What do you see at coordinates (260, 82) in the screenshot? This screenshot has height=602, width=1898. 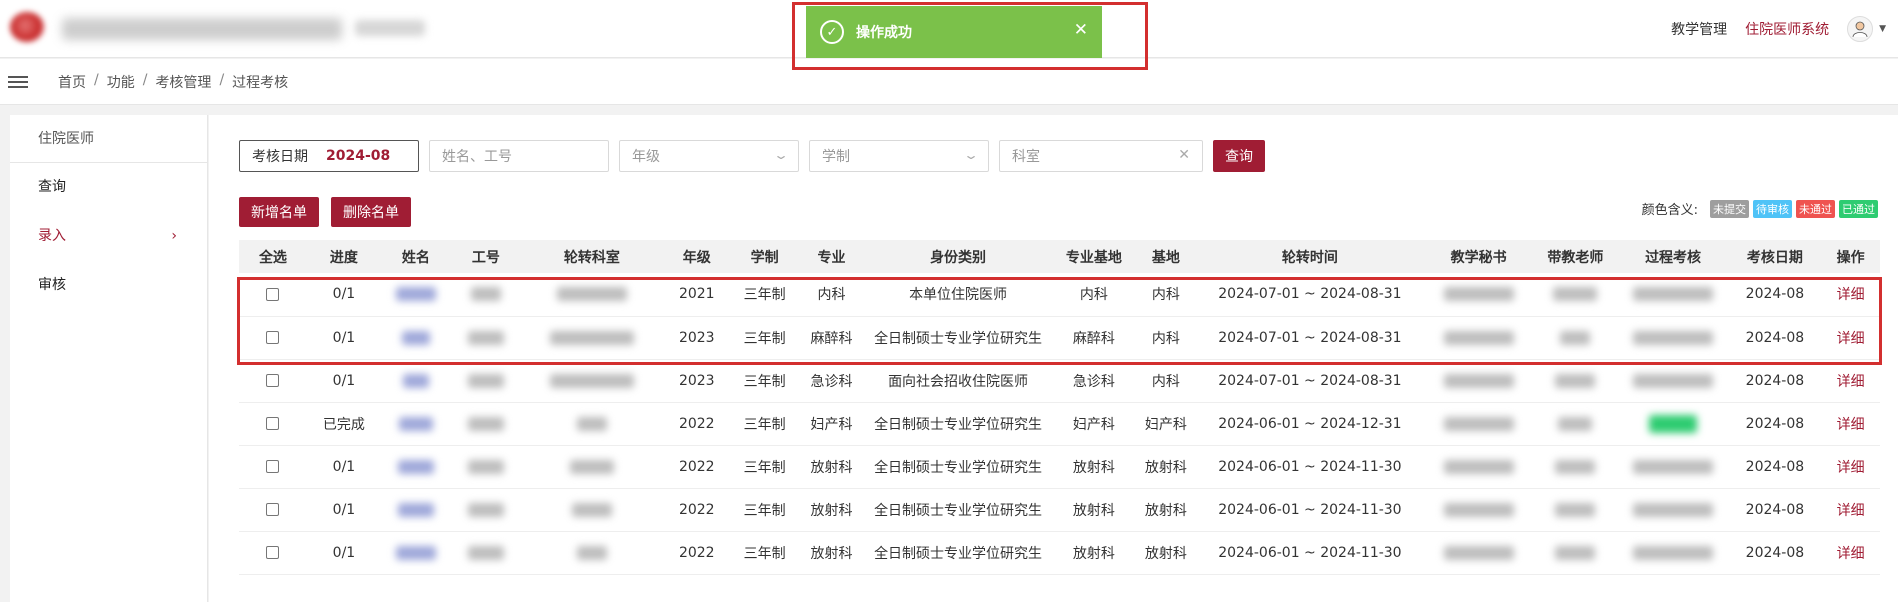 I see `breadcrumb-process-exam: 过程考核` at bounding box center [260, 82].